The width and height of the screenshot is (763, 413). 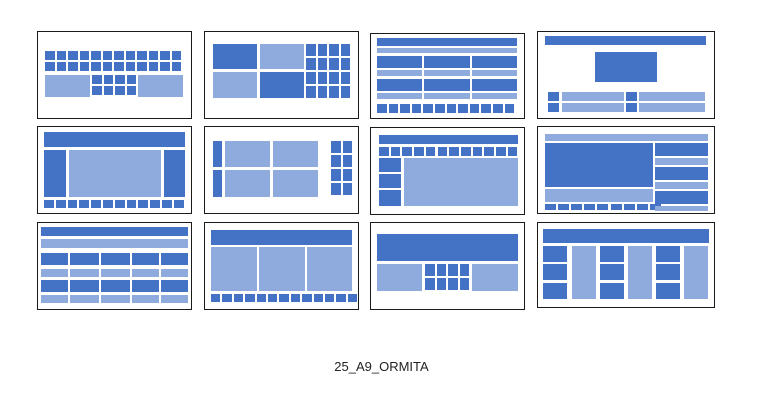 I want to click on panels-with-side-grid-layout, so click(x=281, y=170).